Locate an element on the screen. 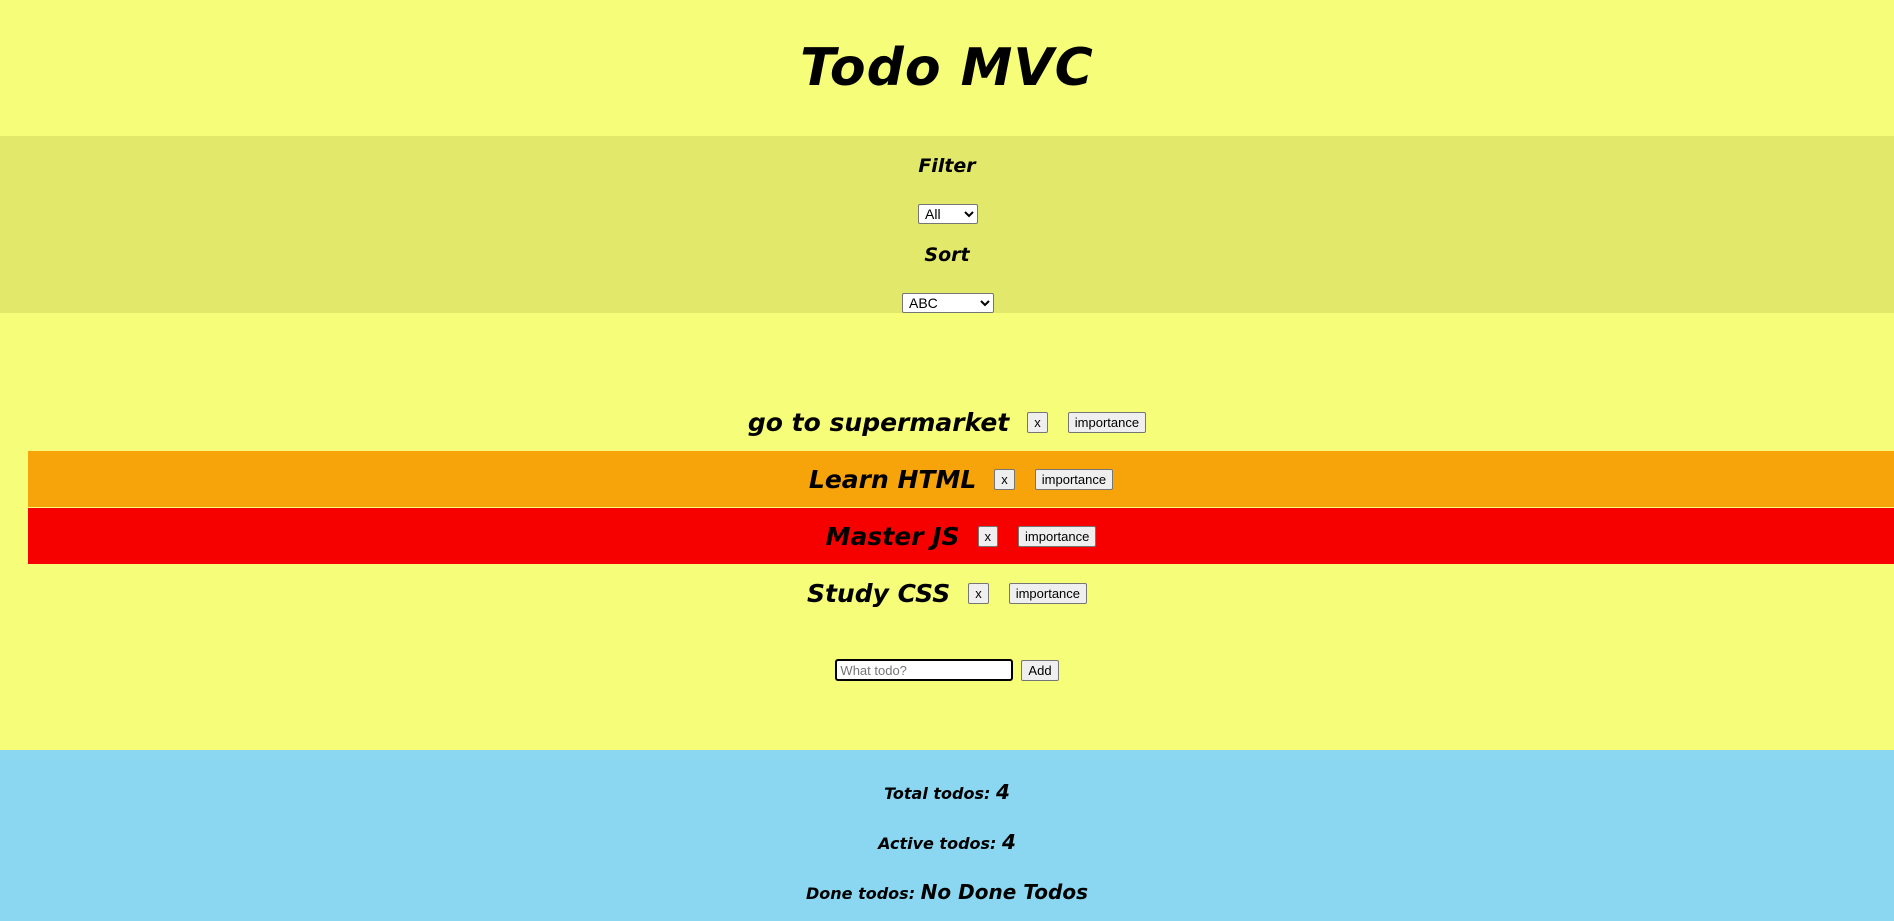 This screenshot has height=921, width=1894. header: Todo MVC is located at coordinates (947, 68).